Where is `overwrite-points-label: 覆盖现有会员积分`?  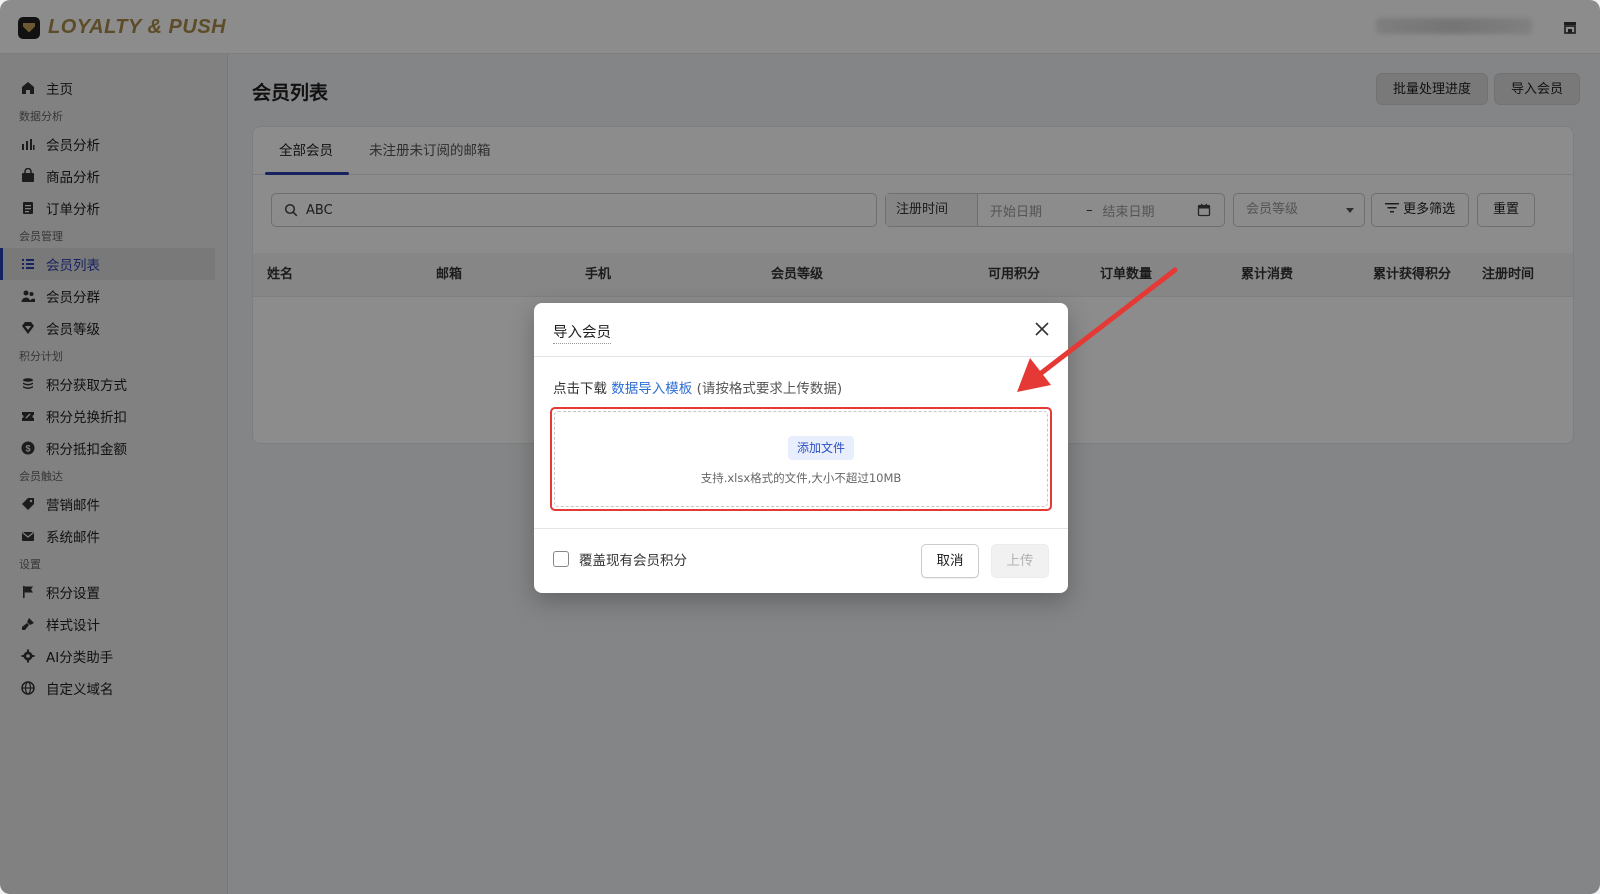
overwrite-points-label: 覆盖现有会员积分 is located at coordinates (633, 559).